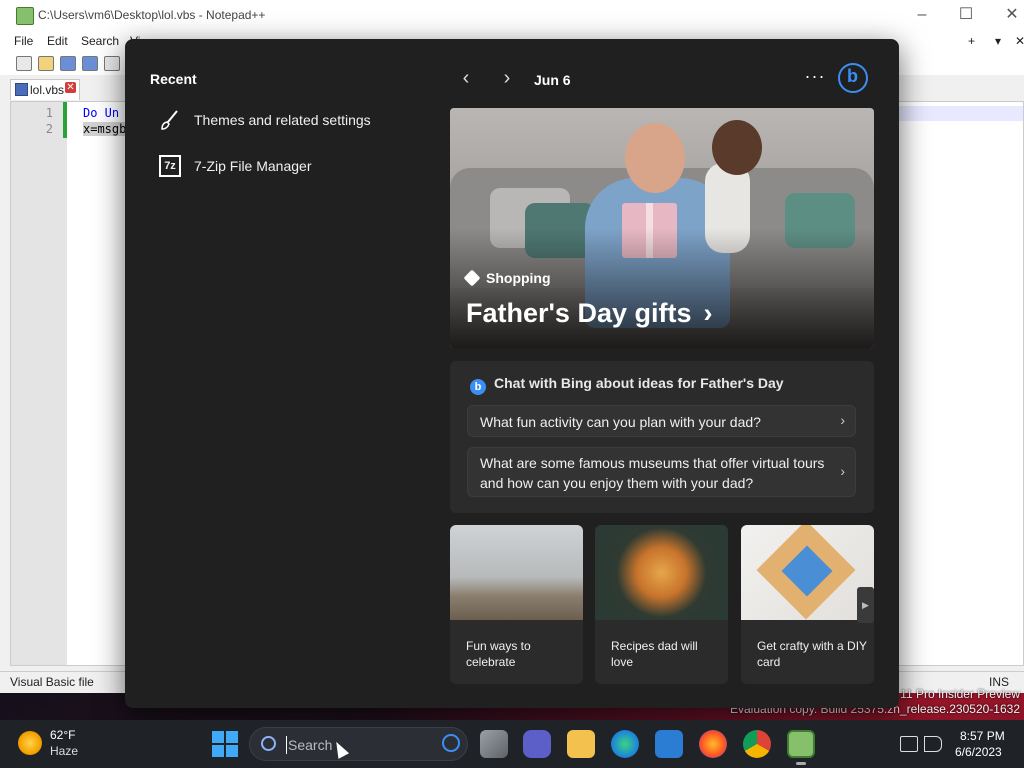 Image resolution: width=1024 pixels, height=768 pixels. I want to click on open-file-icon, so click(46, 63).